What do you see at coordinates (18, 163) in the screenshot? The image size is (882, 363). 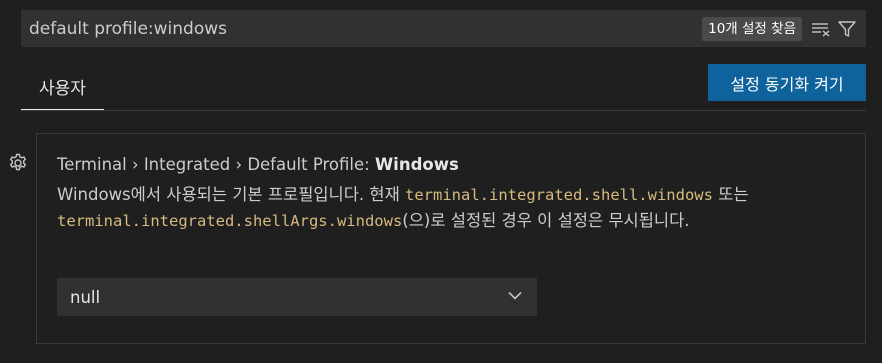 I see `gear-icon` at bounding box center [18, 163].